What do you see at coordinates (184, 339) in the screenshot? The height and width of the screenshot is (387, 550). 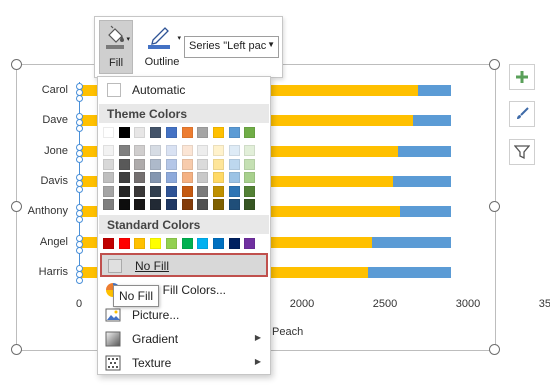 I see `gradient-option: Gradient ▶` at bounding box center [184, 339].